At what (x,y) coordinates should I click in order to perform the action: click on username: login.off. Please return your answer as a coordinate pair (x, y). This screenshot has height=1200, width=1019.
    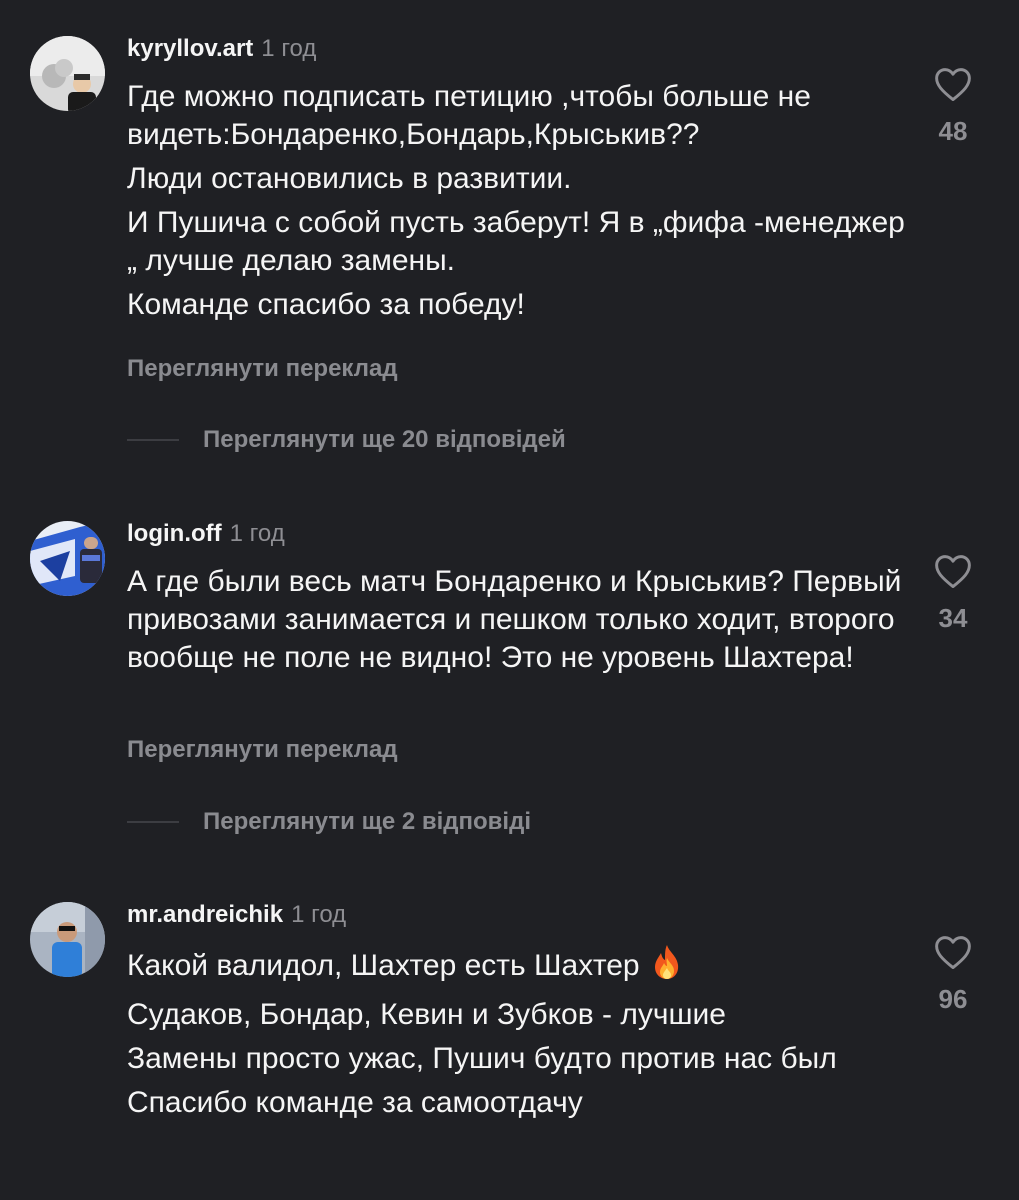
    Looking at the image, I should click on (174, 533).